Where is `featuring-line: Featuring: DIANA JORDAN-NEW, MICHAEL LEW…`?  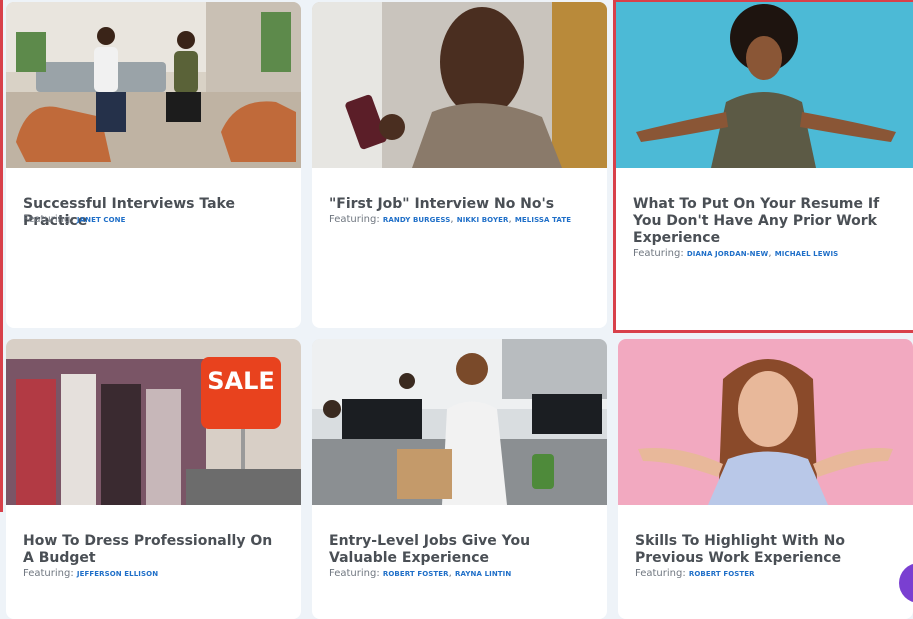 featuring-line: Featuring: DIANA JORDAN-NEW, MICHAEL LEW… is located at coordinates (736, 253).